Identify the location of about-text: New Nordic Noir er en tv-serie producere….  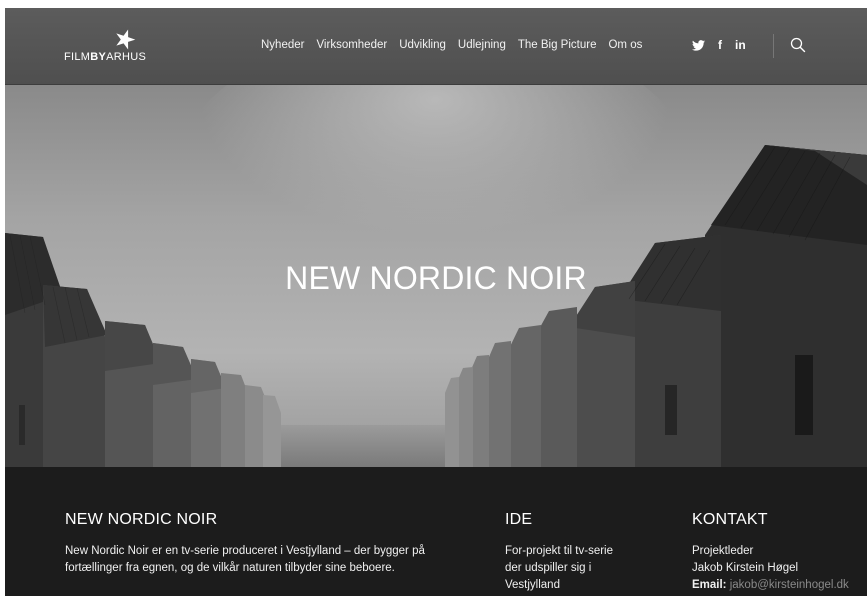
(245, 559).